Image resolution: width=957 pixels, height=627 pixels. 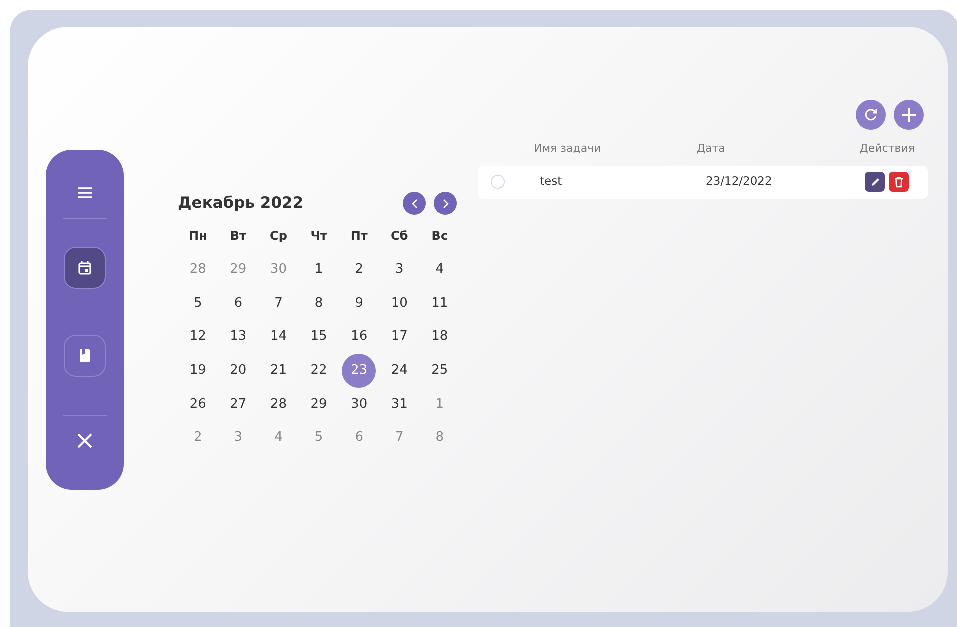 I want to click on calendar-day: 14, so click(x=279, y=337).